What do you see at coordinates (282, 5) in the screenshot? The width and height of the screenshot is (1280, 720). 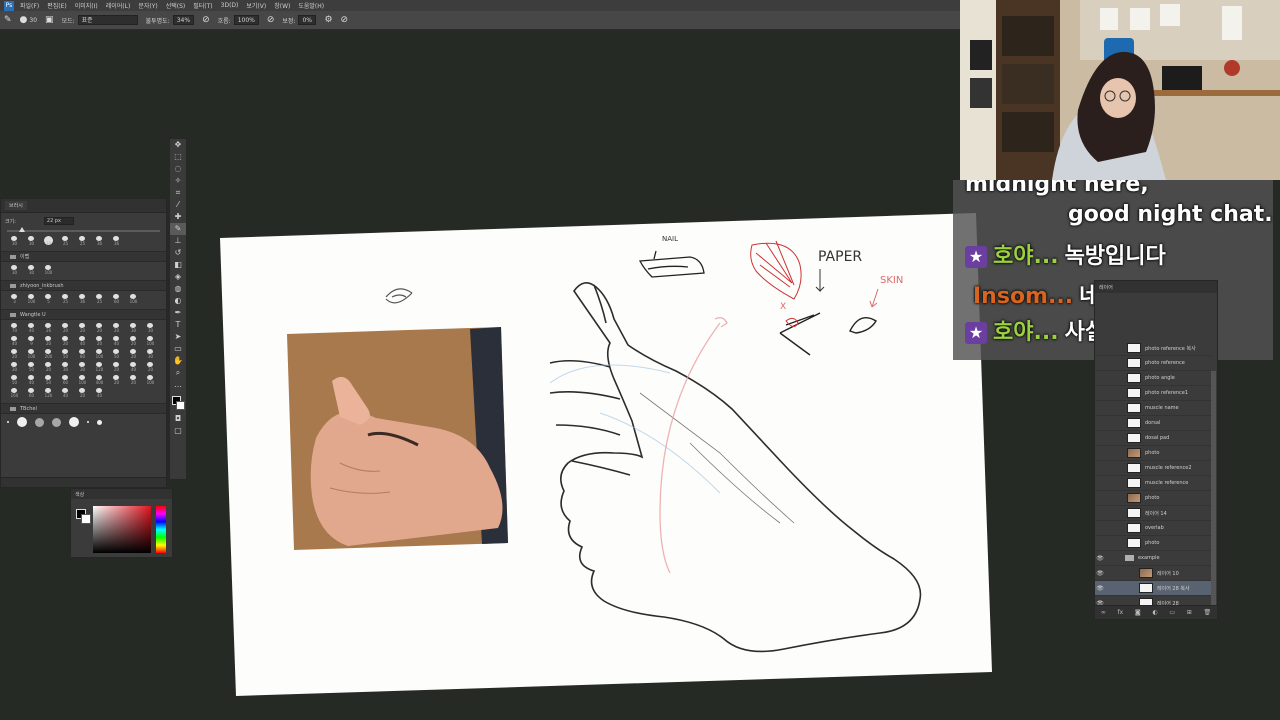 I see `menu-item-window: 창(W)` at bounding box center [282, 5].